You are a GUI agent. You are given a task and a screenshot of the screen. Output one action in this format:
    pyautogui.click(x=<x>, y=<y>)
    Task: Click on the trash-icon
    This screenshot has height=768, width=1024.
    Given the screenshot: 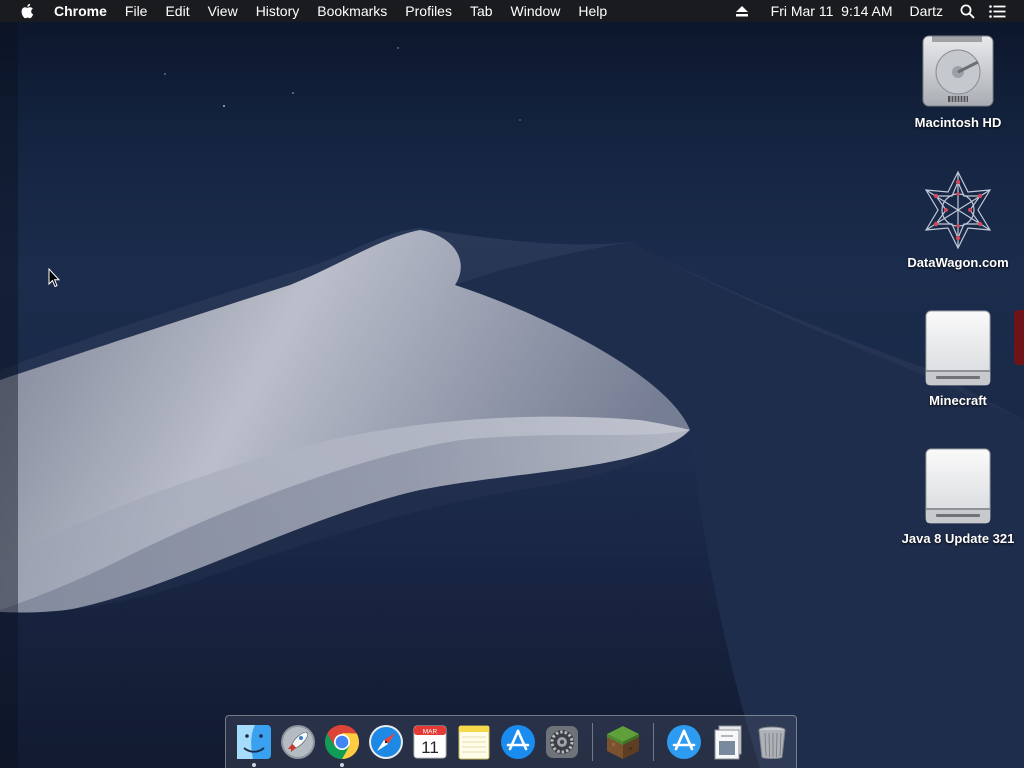 What is the action you would take?
    pyautogui.click(x=772, y=742)
    